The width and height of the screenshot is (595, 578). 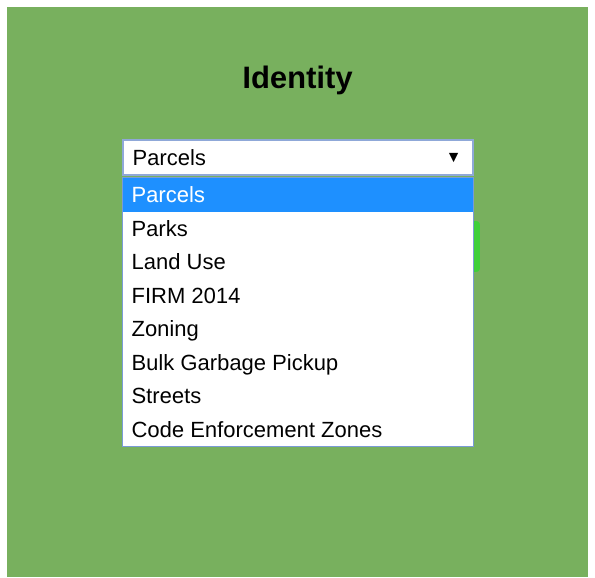 I want to click on layer-select: Parcels ▼, so click(x=298, y=157).